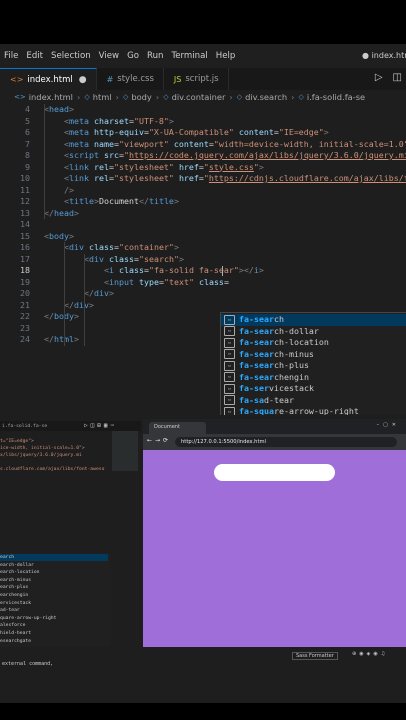  What do you see at coordinates (54, 610) in the screenshot?
I see `small-suggestion-item: ad-tear` at bounding box center [54, 610].